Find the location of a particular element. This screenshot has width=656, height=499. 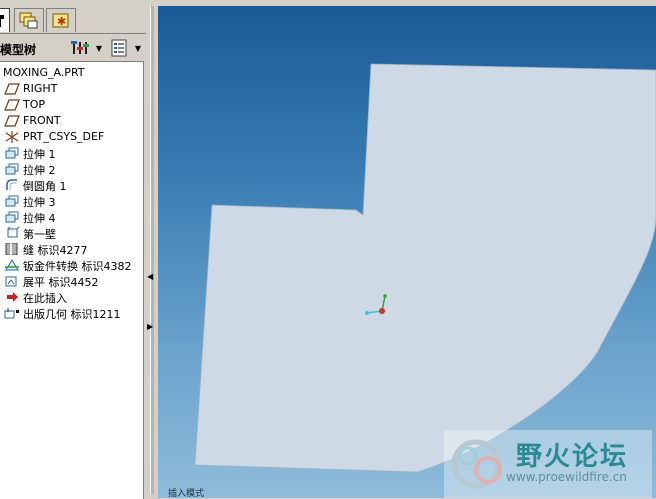

tree-item-extrude-1: 拉伸 1 is located at coordinates (71, 153).